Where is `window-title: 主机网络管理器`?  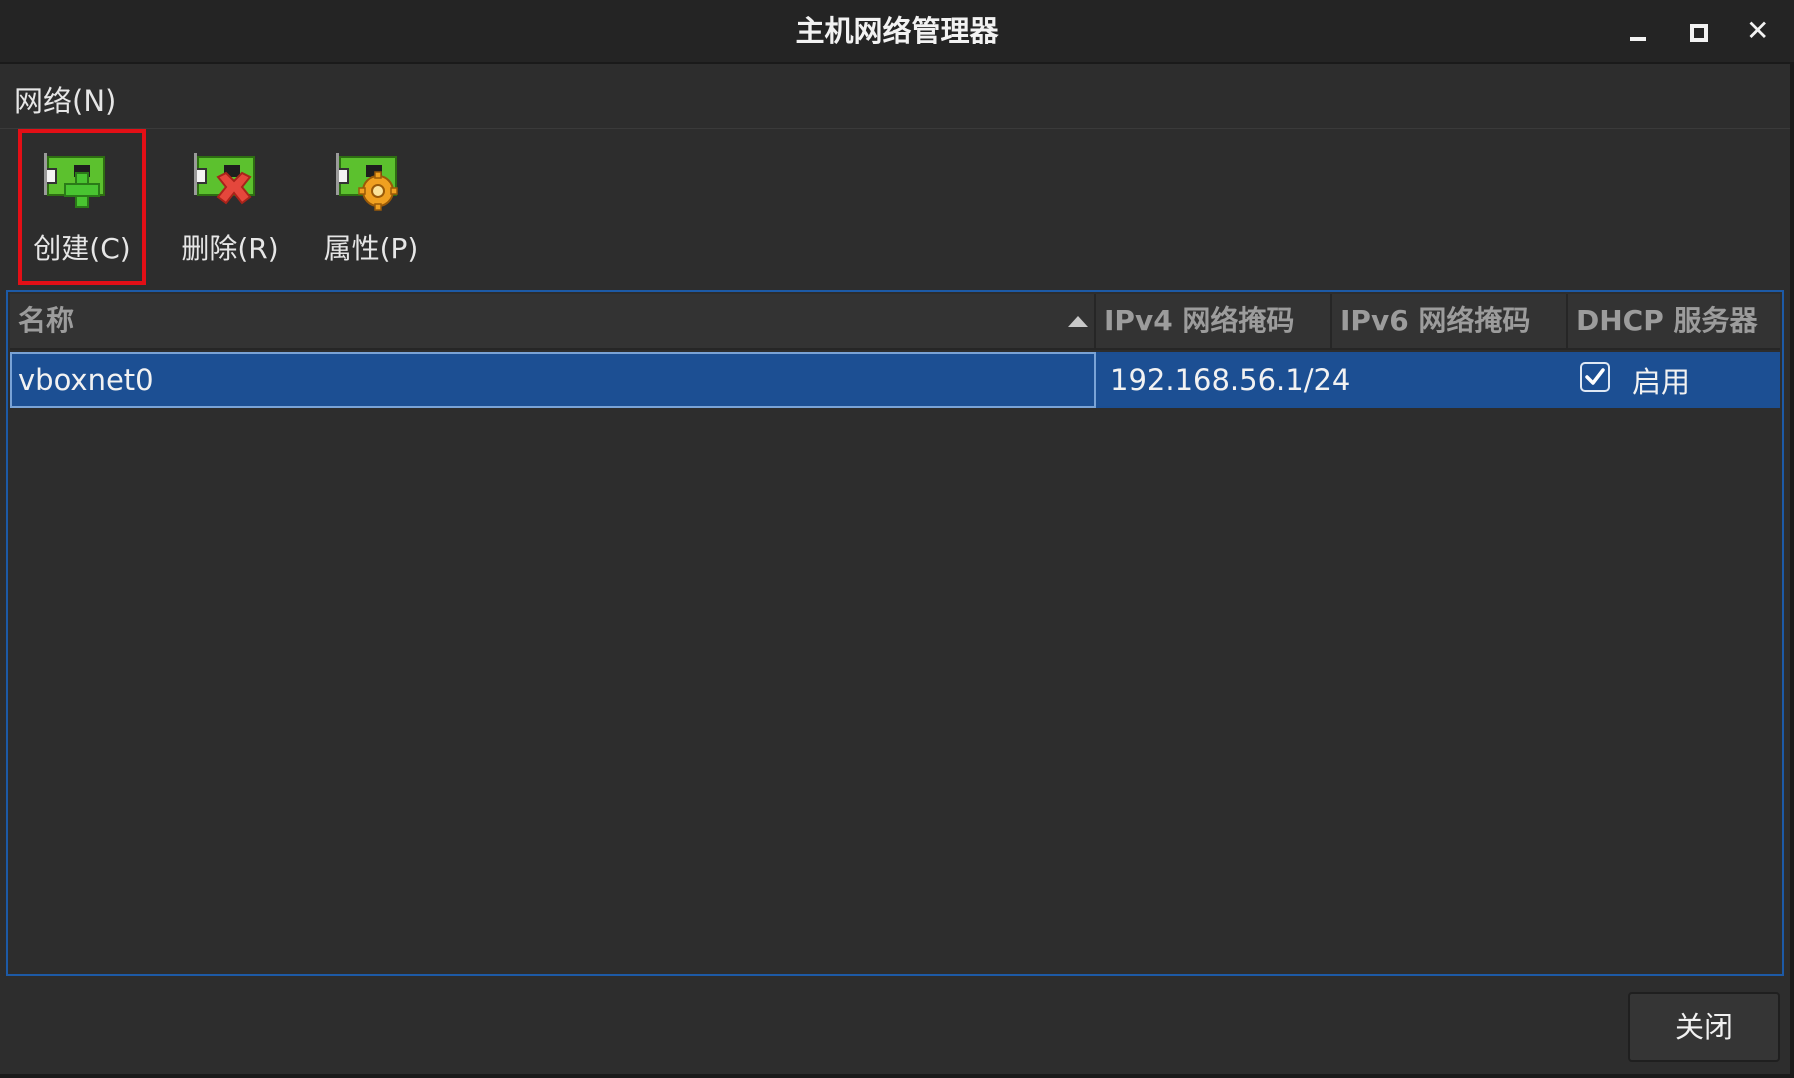
window-title: 主机网络管理器 is located at coordinates (897, 31).